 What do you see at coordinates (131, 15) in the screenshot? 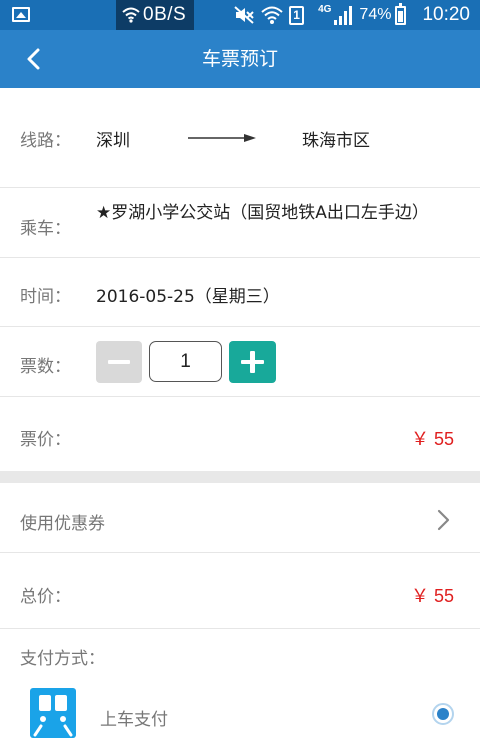
I see `wifi-icon` at bounding box center [131, 15].